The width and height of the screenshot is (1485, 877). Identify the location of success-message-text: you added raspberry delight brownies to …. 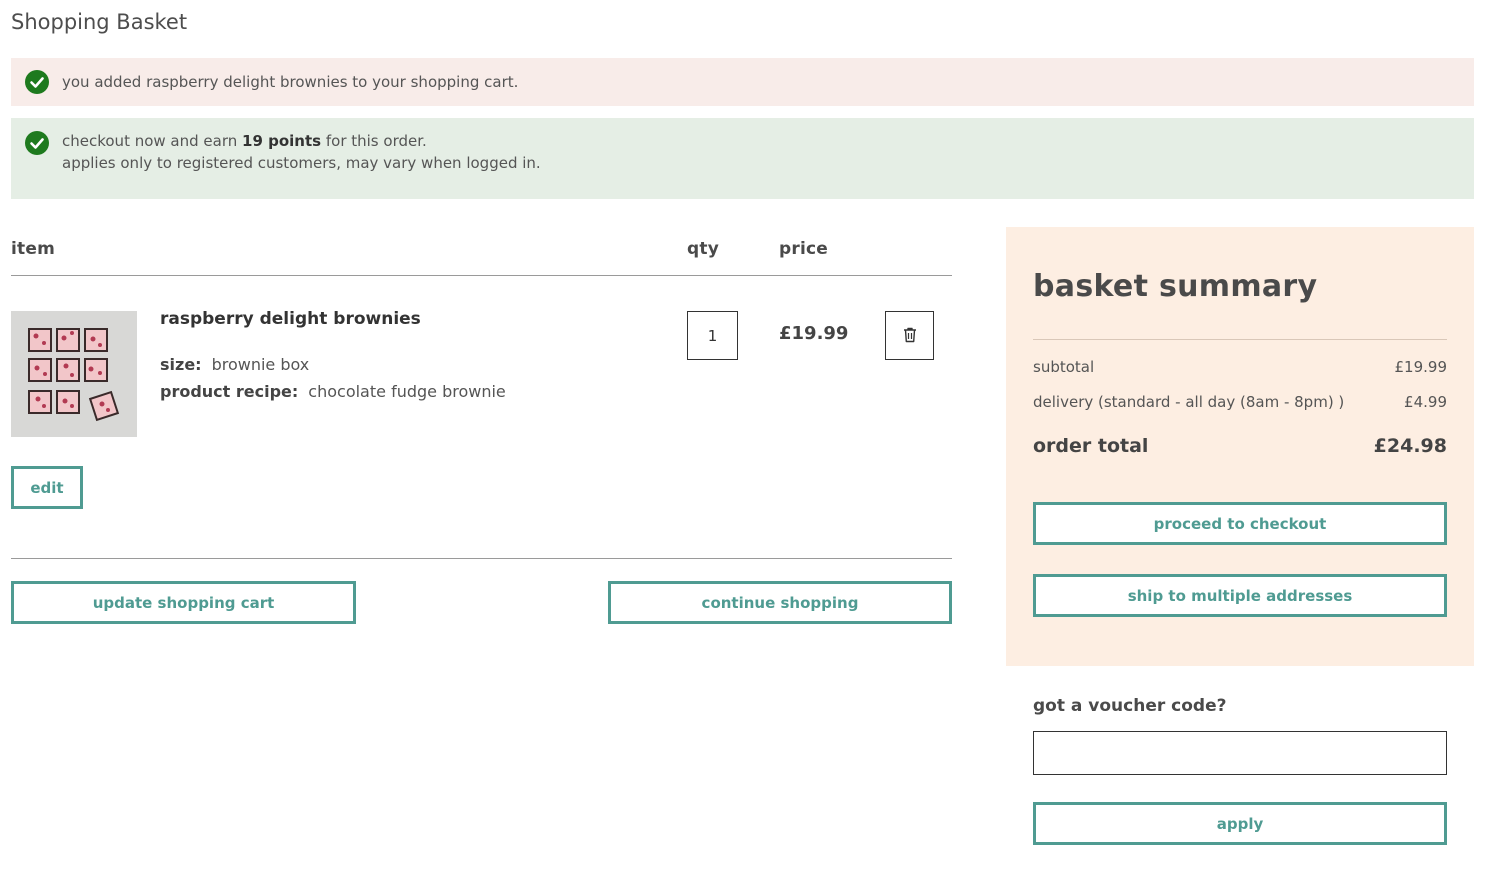
(290, 82).